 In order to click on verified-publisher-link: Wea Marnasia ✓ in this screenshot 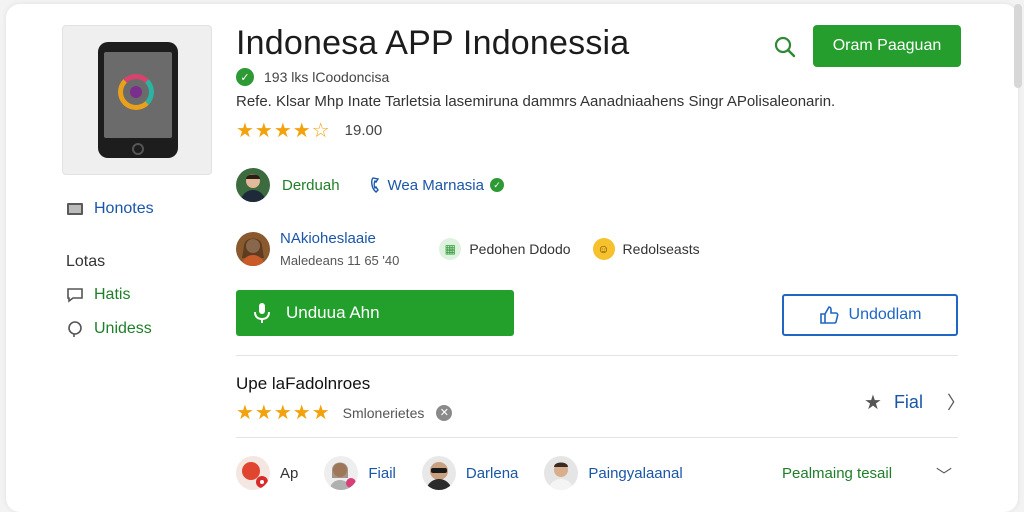, I will do `click(437, 185)`.